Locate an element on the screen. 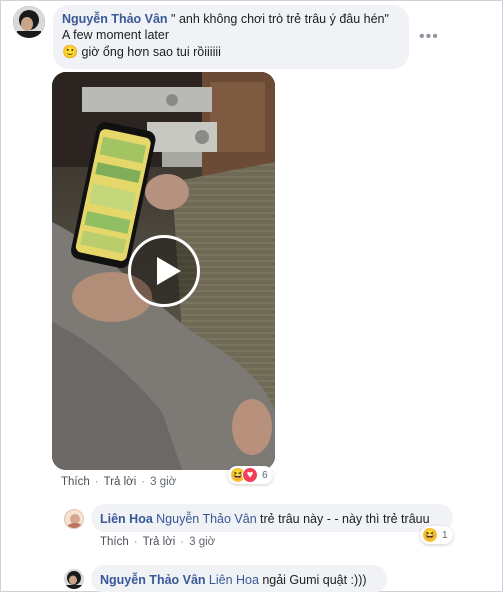 This screenshot has width=503, height=592. reply-text: trẻ trâu này - - này thì trẻ trâuu is located at coordinates (345, 519).